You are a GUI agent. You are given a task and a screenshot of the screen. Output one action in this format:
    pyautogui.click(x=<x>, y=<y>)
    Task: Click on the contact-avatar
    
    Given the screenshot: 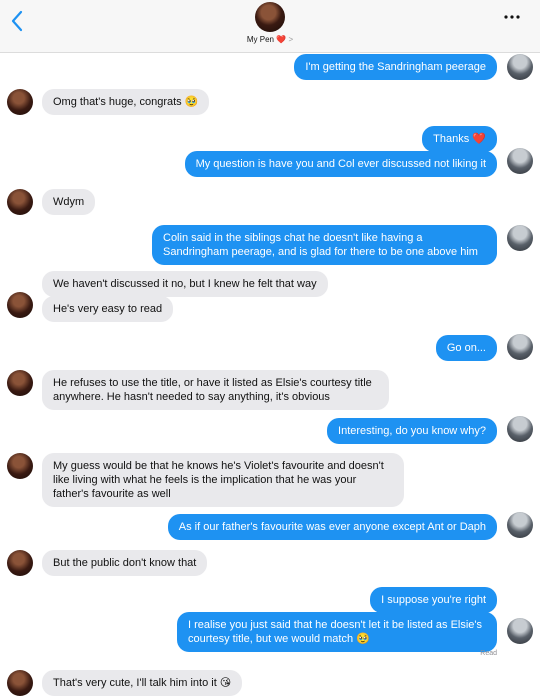 What is the action you would take?
    pyautogui.click(x=270, y=17)
    